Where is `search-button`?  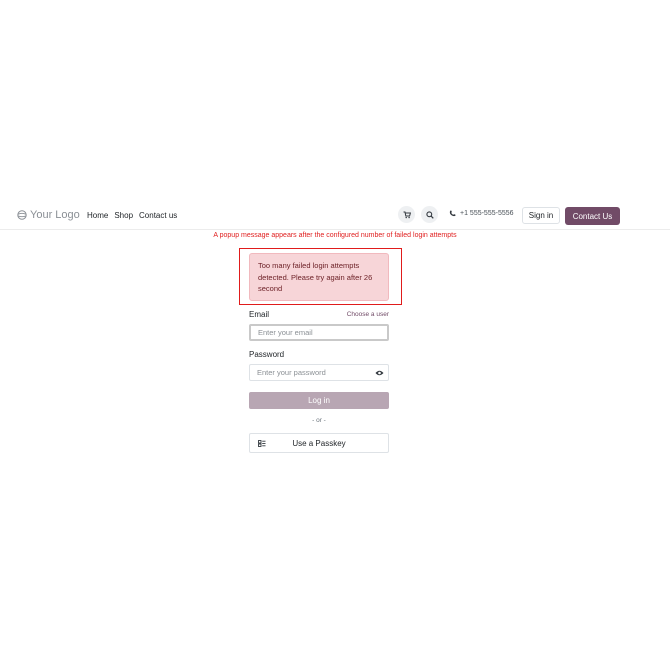
search-button is located at coordinates (429, 214).